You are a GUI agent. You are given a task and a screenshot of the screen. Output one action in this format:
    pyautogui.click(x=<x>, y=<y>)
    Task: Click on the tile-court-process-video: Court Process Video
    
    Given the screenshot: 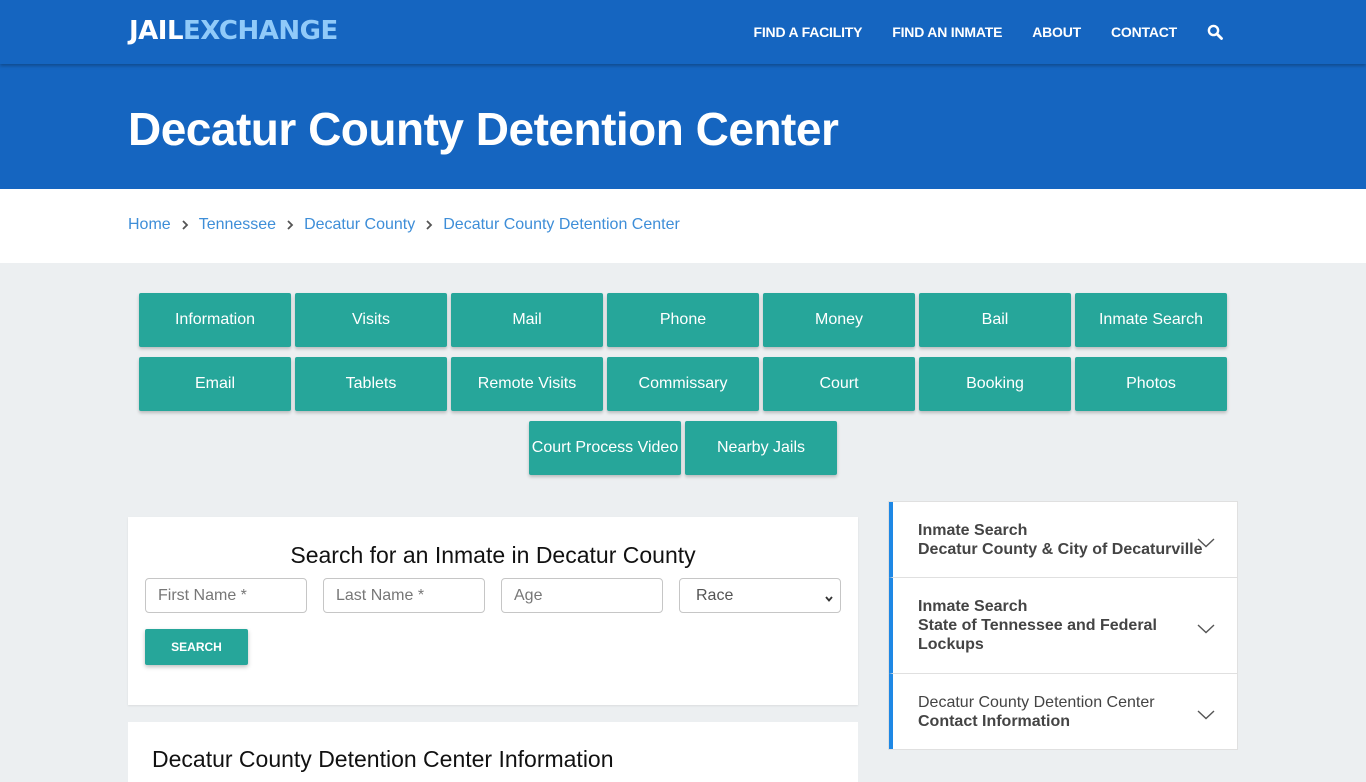 What is the action you would take?
    pyautogui.click(x=605, y=448)
    